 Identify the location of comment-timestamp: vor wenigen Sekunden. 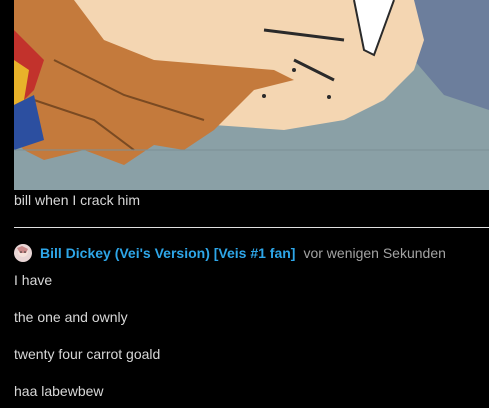
(374, 253).